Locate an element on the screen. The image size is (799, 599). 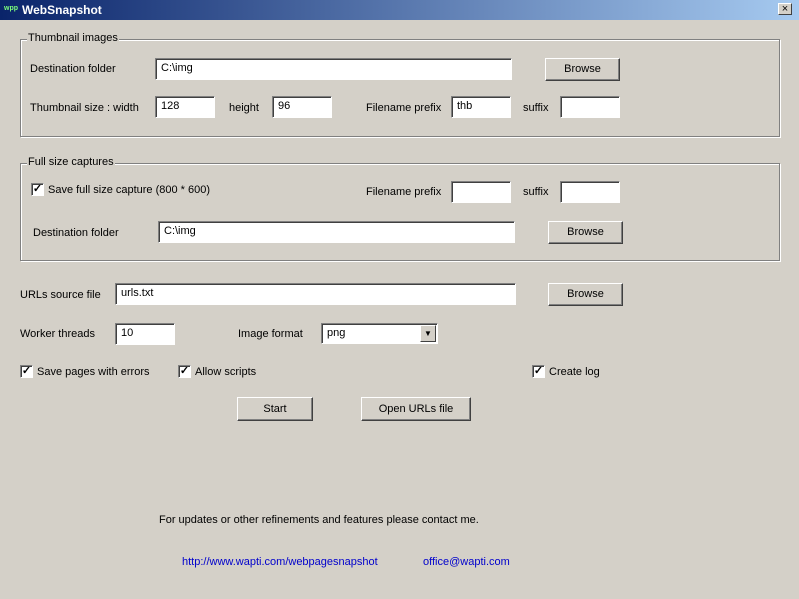
email-link: office@wapti.com is located at coordinates (466, 562).